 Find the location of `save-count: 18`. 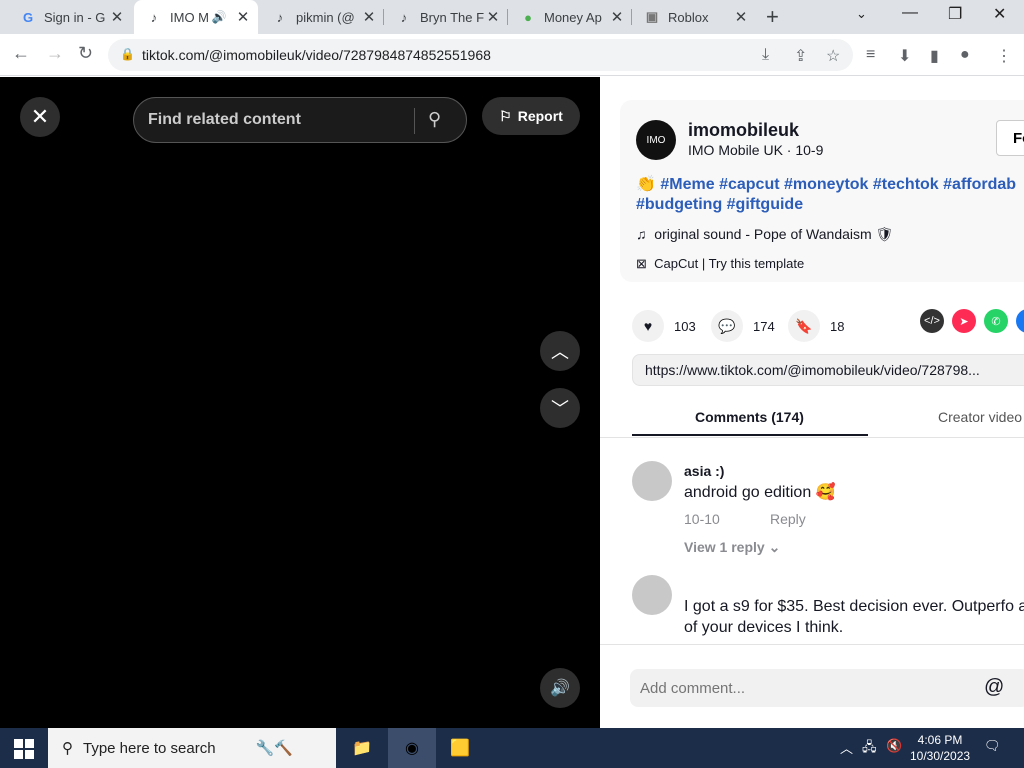

save-count: 18 is located at coordinates (837, 326).